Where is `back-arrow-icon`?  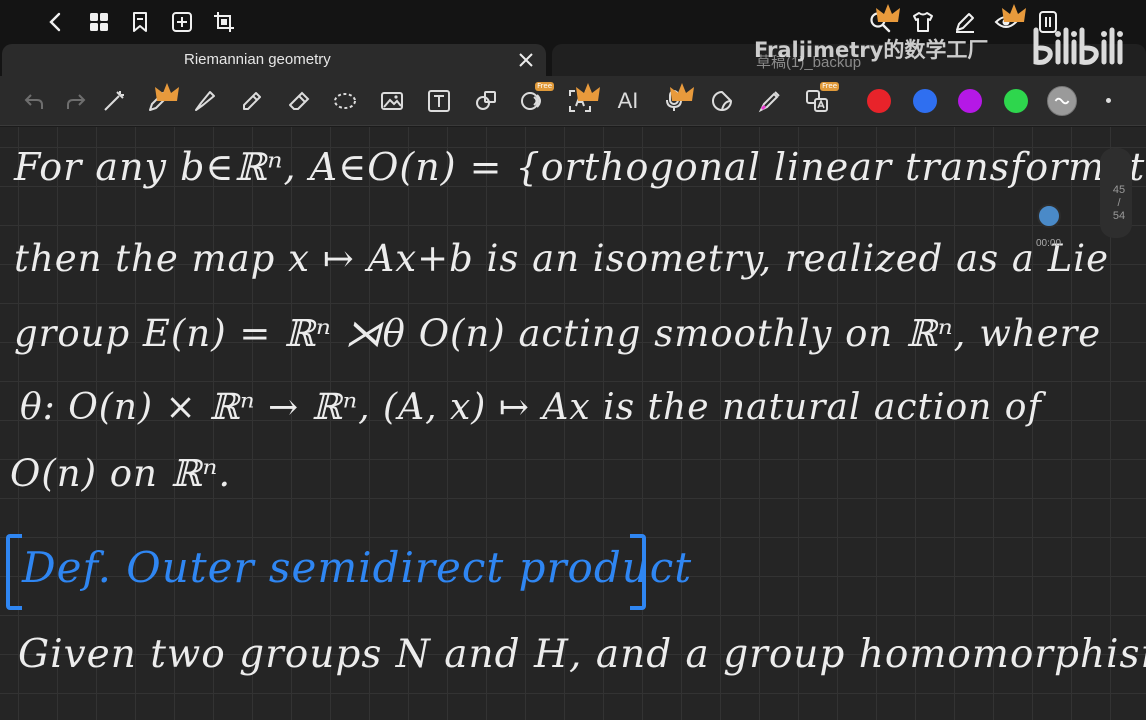 back-arrow-icon is located at coordinates (56, 22).